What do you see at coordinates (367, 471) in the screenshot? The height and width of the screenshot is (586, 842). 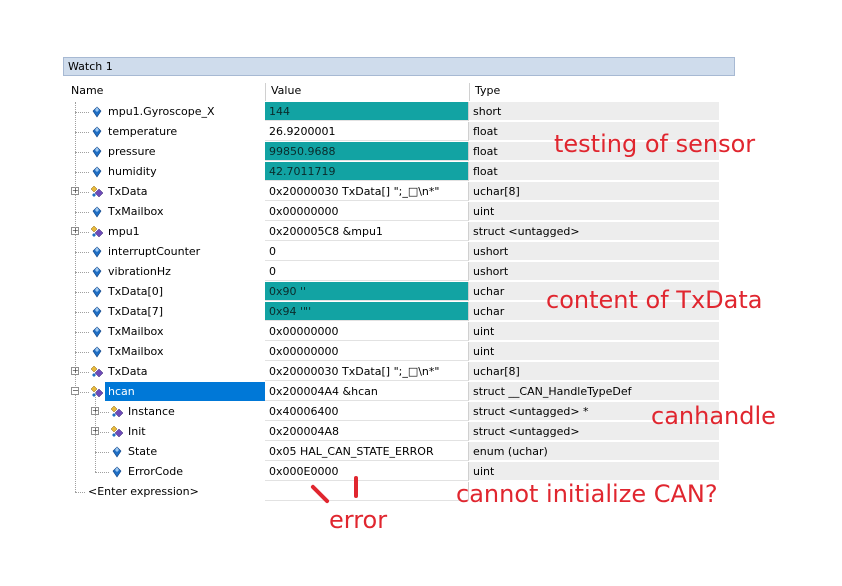 I see `row-value: 0x000E0000` at bounding box center [367, 471].